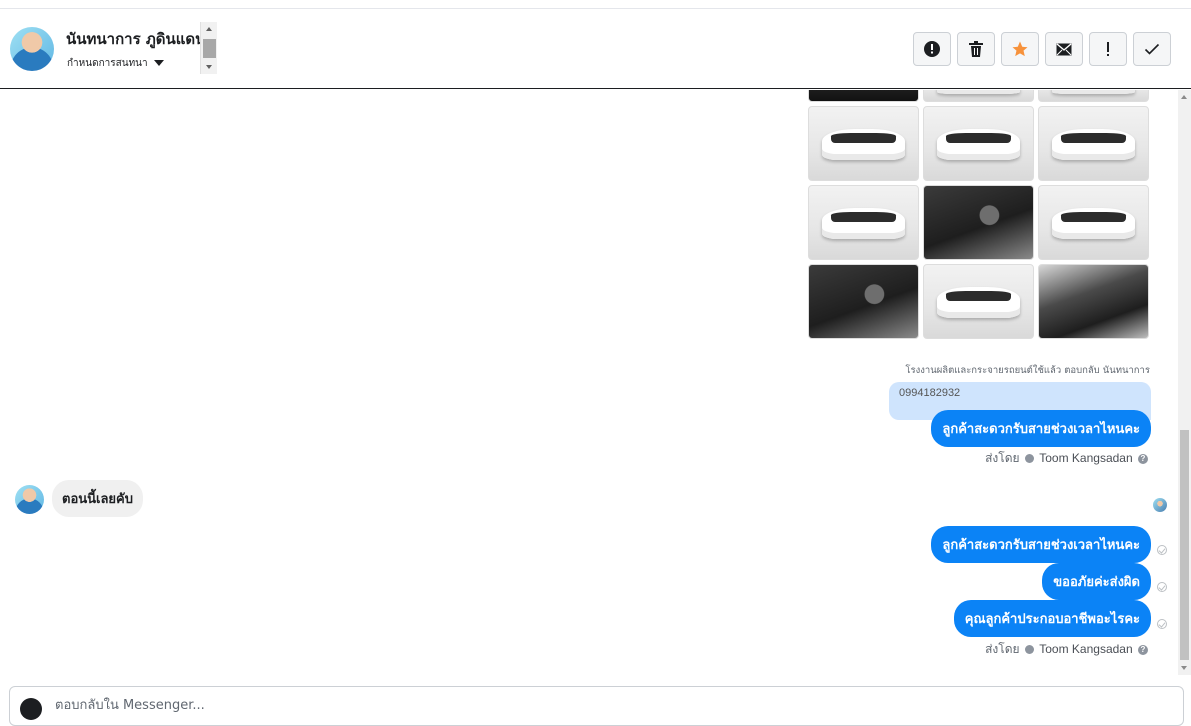 This screenshot has height=726, width=1191. Describe the element at coordinates (32, 49) in the screenshot. I see `contact-avatar` at that location.